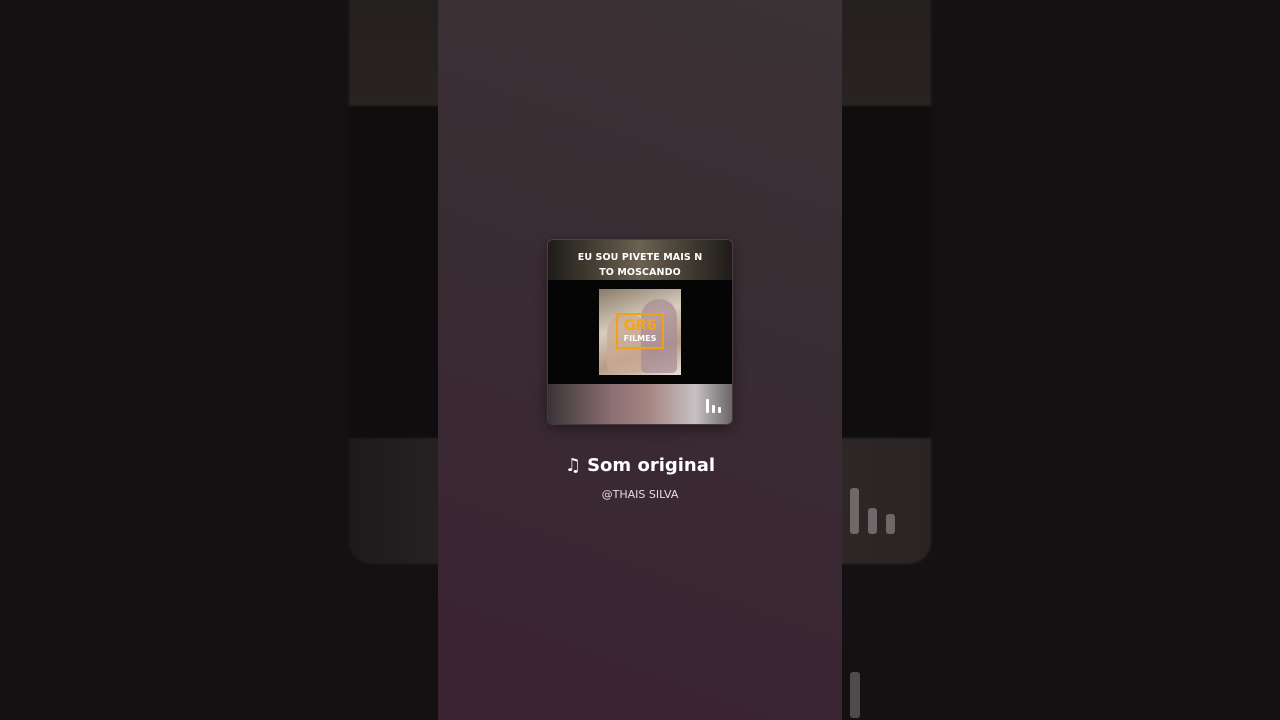 This screenshot has width=1280, height=720. Describe the element at coordinates (573, 465) in the screenshot. I see `music-note-icon: ♫` at that location.